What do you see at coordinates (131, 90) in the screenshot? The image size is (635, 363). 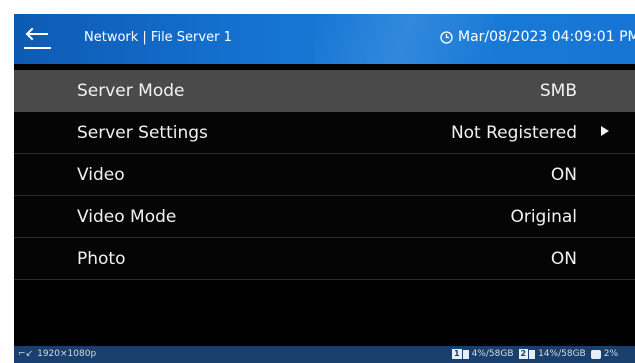 I see `menu-item-label: Server Mode` at bounding box center [131, 90].